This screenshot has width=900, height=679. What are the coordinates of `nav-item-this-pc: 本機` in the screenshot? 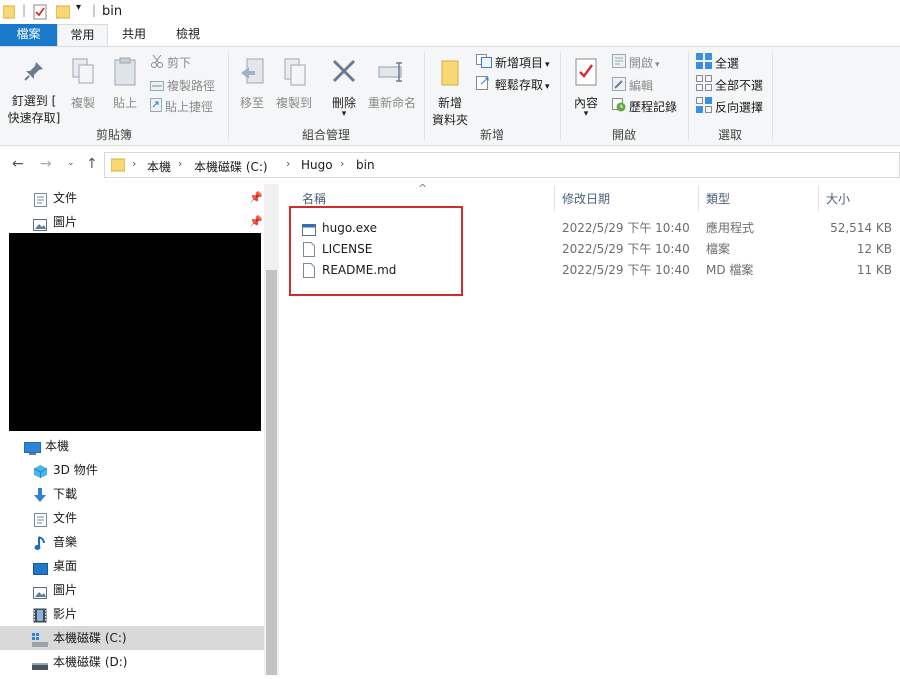 It's located at (132, 446).